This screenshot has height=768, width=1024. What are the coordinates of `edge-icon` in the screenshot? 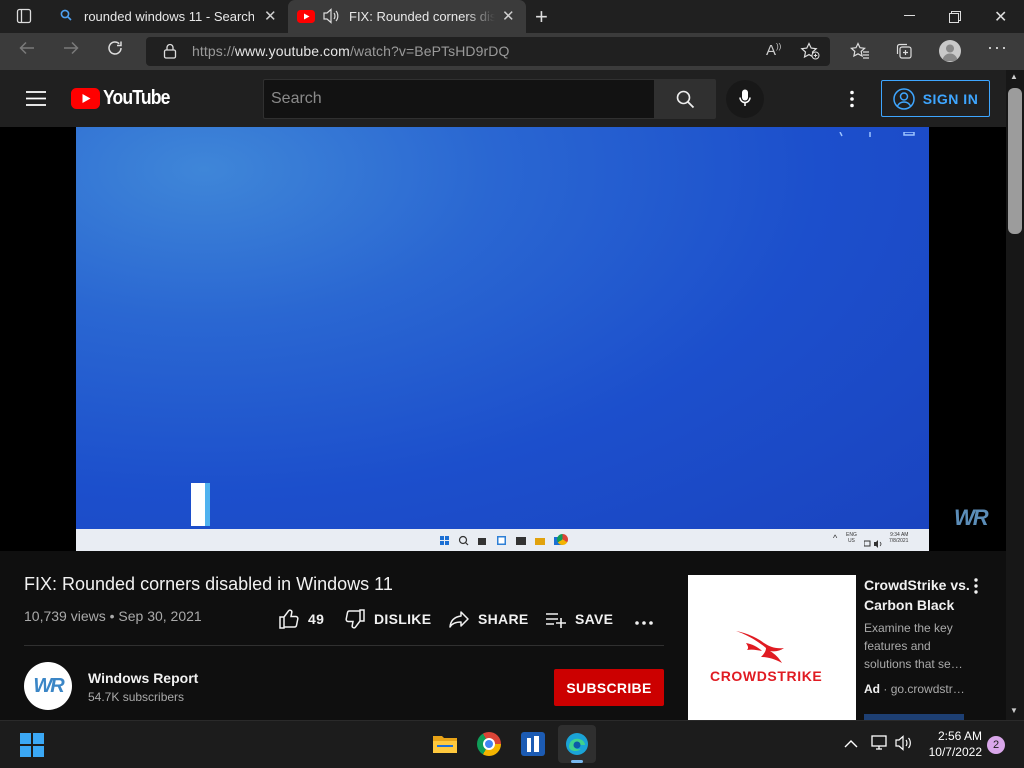 It's located at (577, 746).